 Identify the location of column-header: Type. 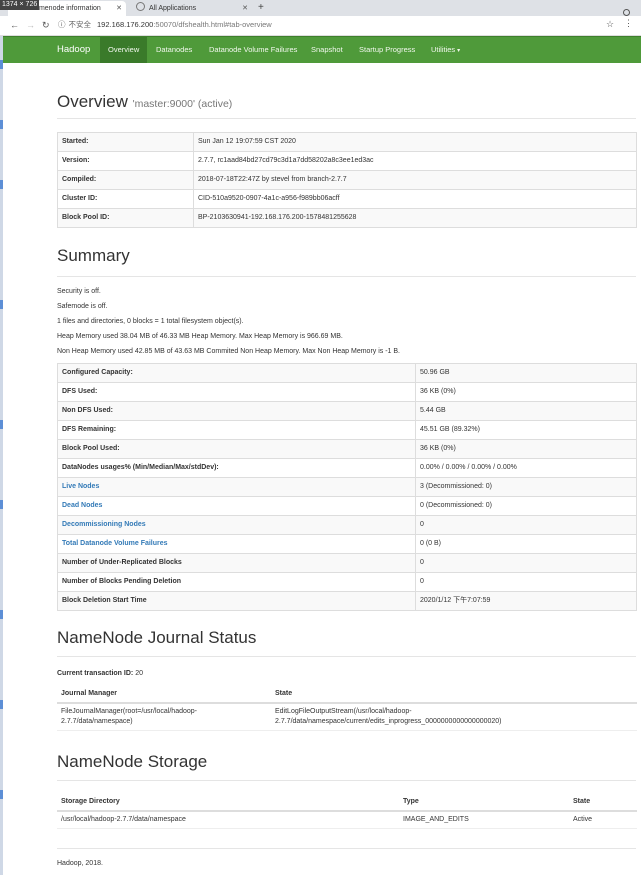
(484, 802).